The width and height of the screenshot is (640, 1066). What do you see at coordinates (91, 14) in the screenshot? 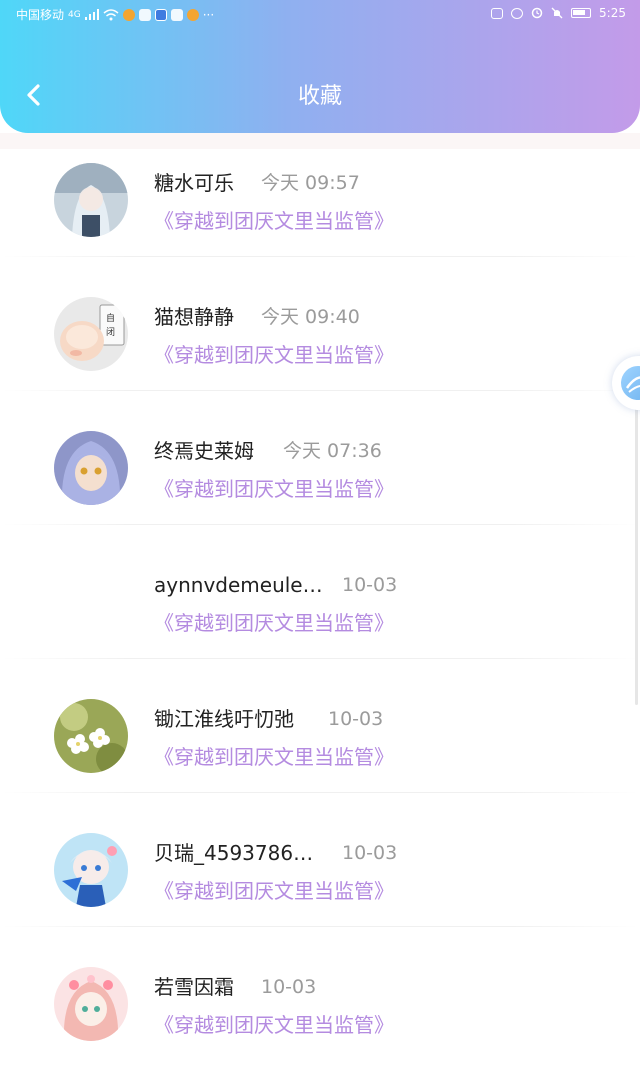
I see `signal-icon` at bounding box center [91, 14].